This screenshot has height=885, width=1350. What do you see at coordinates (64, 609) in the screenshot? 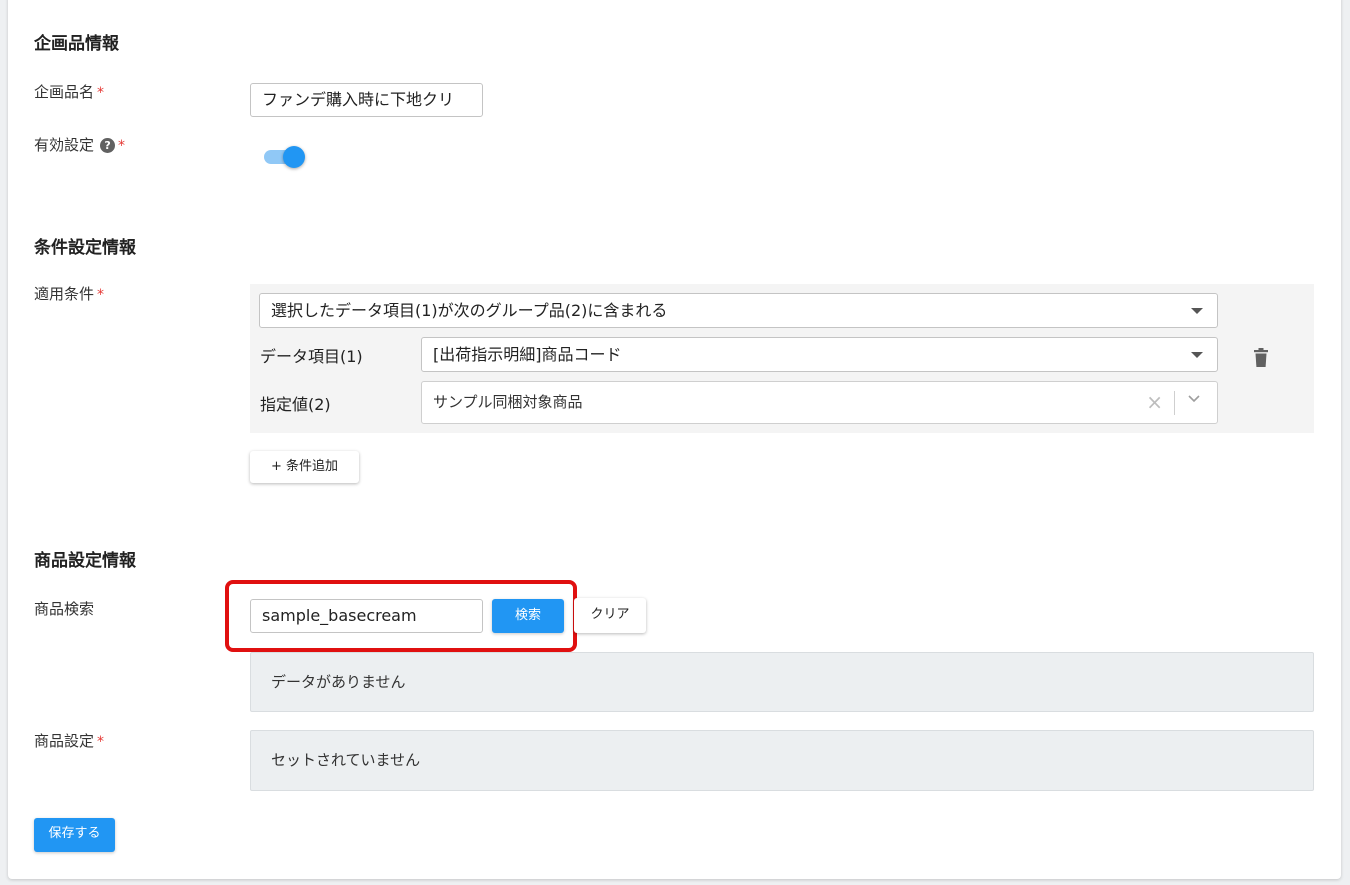
I see `product-search-label: 商品検索` at bounding box center [64, 609].